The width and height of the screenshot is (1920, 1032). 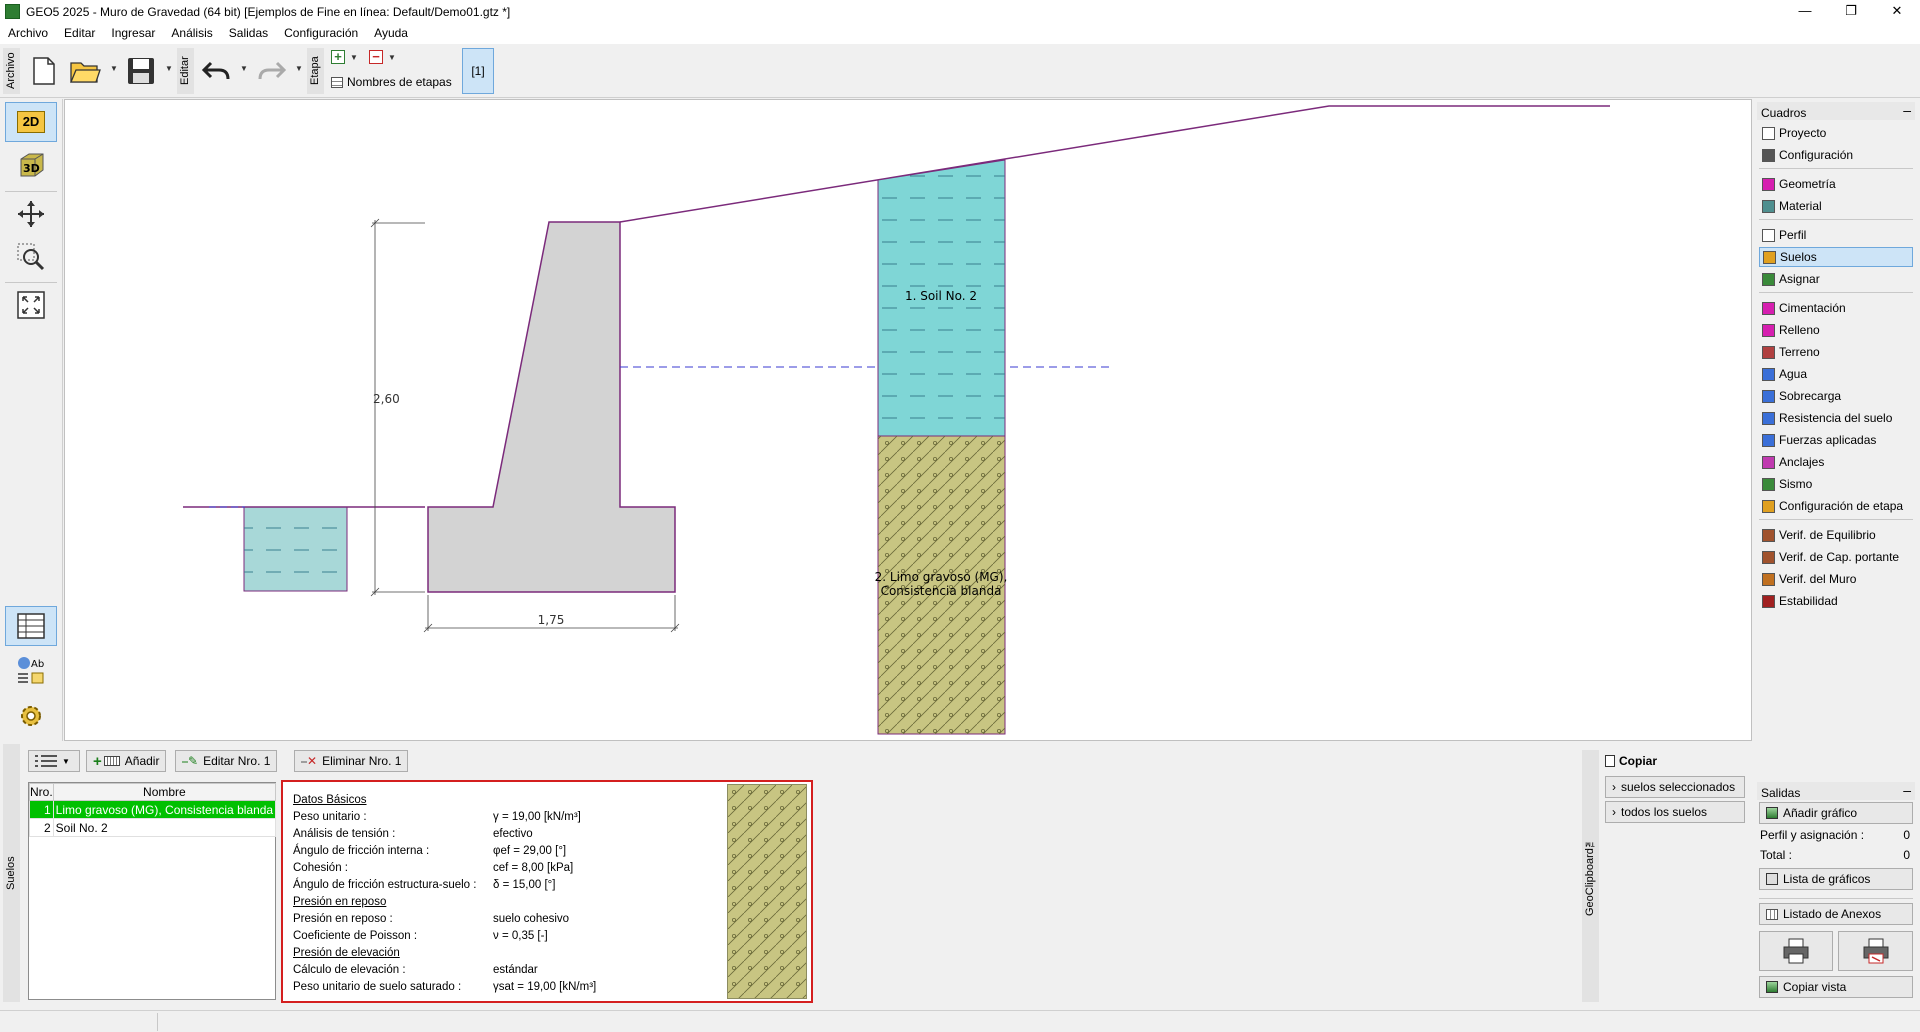 What do you see at coordinates (226, 761) in the screenshot?
I see `edit-soil-button: ⎯✎ Editar Nro. 1` at bounding box center [226, 761].